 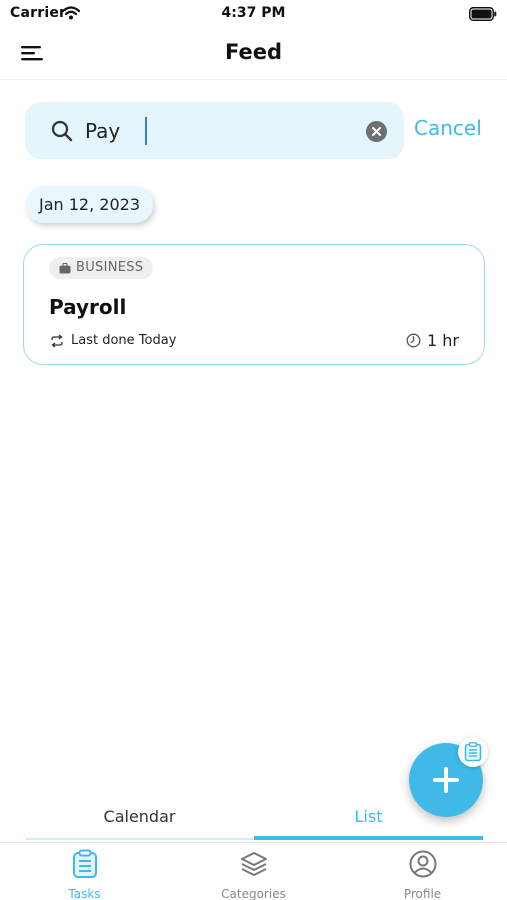 I want to click on repeat-icon, so click(x=57, y=340).